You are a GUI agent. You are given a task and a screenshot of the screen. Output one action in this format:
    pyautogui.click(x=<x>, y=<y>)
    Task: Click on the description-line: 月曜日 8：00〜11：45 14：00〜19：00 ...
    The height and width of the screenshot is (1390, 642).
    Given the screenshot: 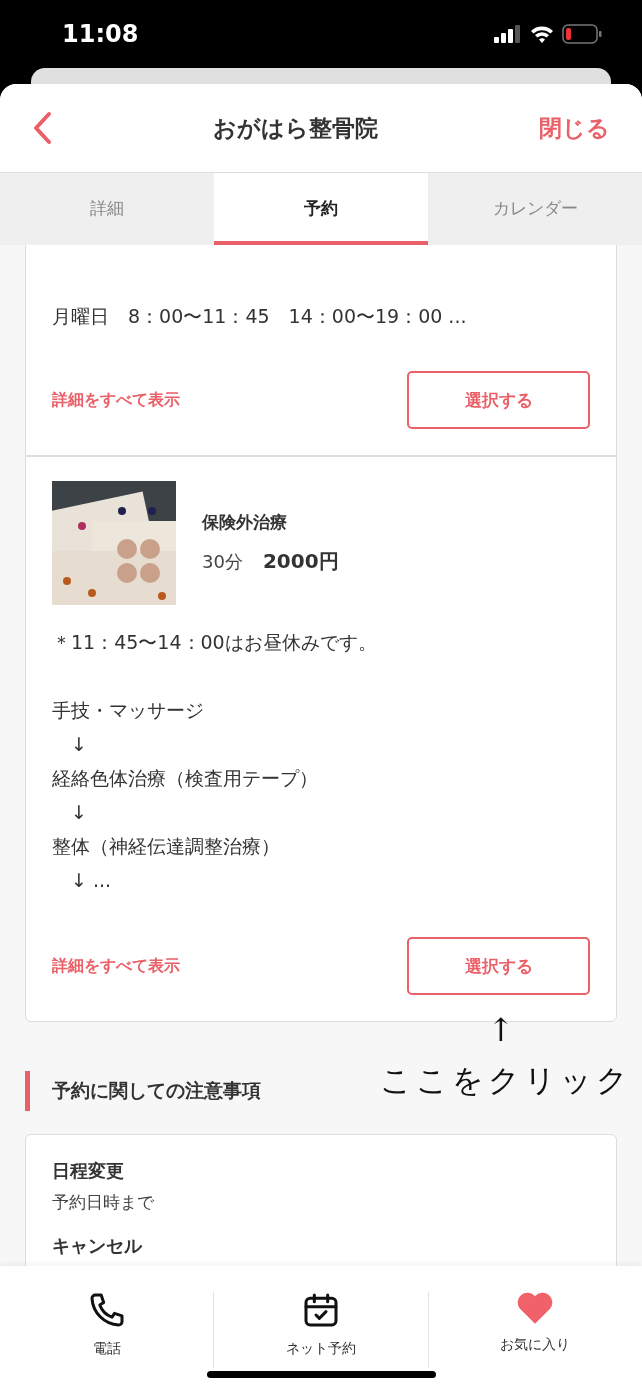 What is the action you would take?
    pyautogui.click(x=260, y=316)
    